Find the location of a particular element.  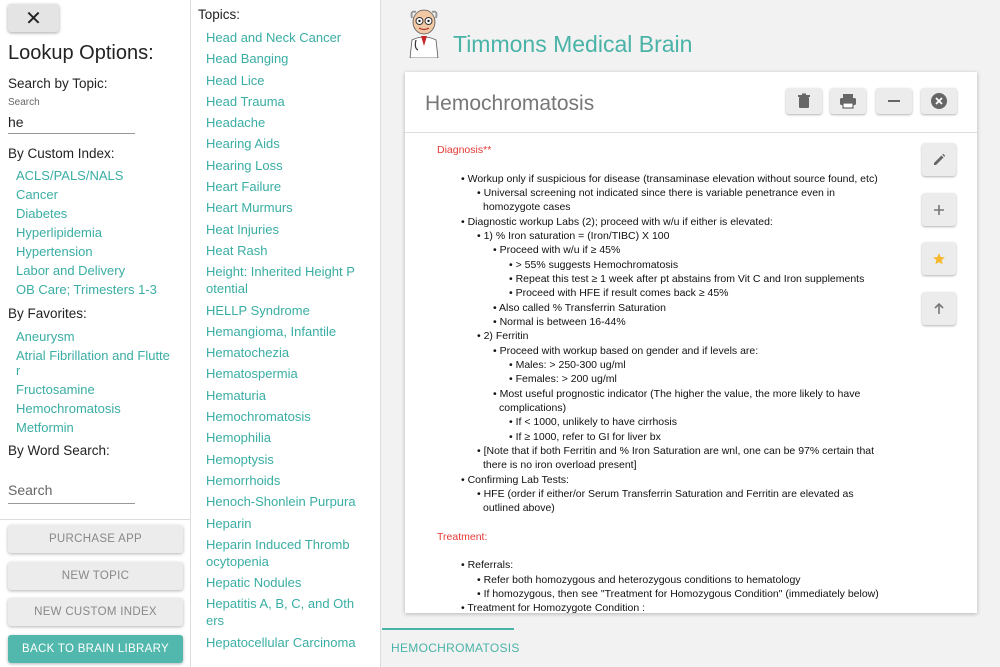

topic-item: Hepatic Nodules is located at coordinates (281, 582).